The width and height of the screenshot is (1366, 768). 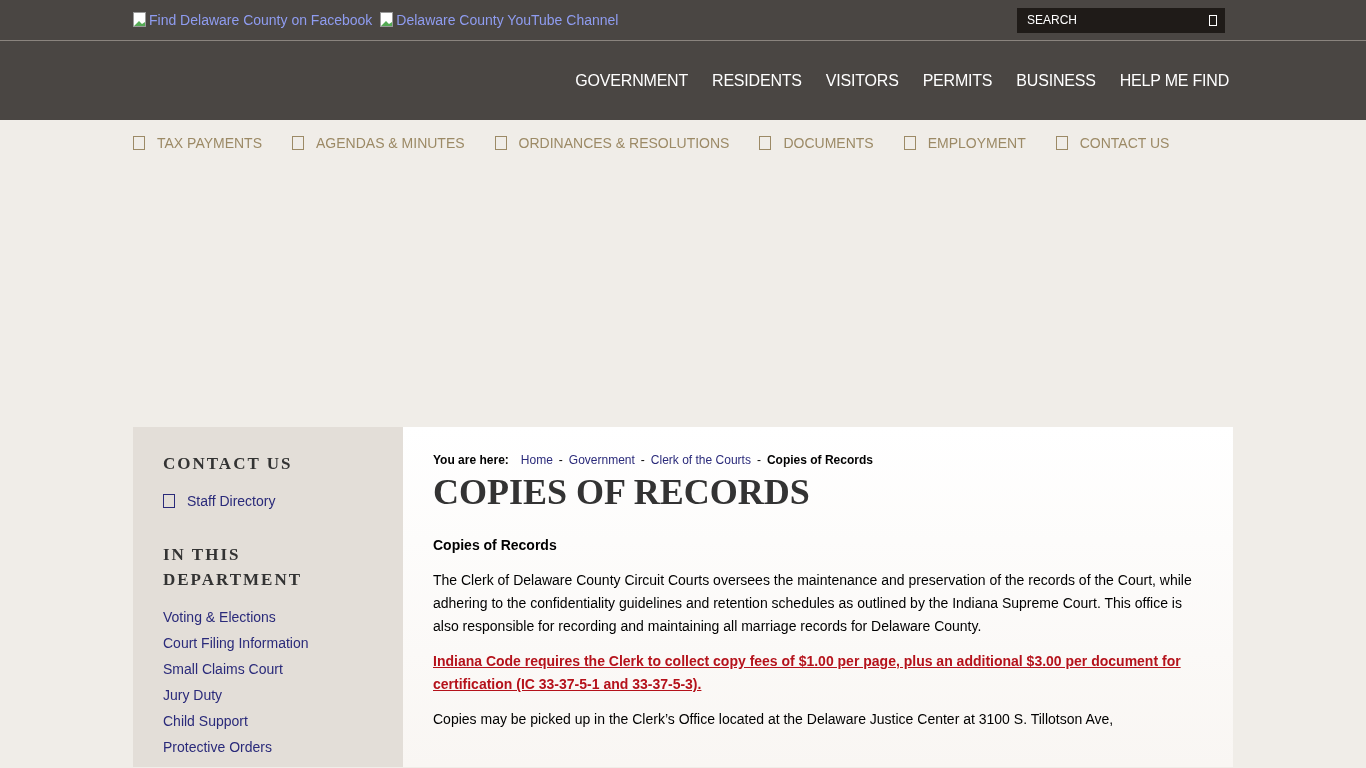 I want to click on sidebar-heading: CONTACT US, so click(x=228, y=464).